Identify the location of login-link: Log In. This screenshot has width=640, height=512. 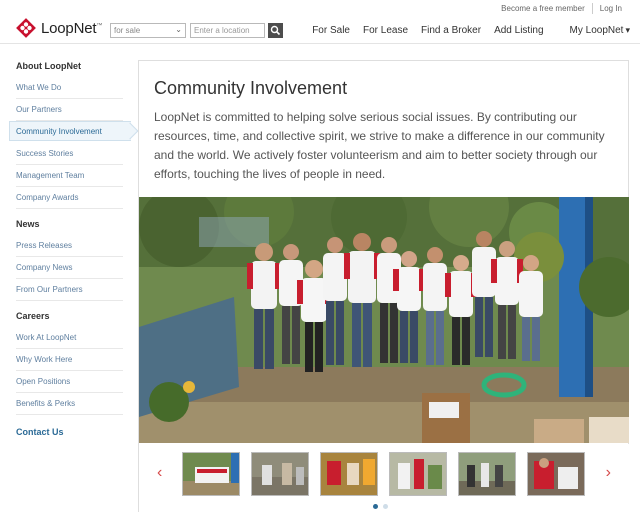
(611, 8).